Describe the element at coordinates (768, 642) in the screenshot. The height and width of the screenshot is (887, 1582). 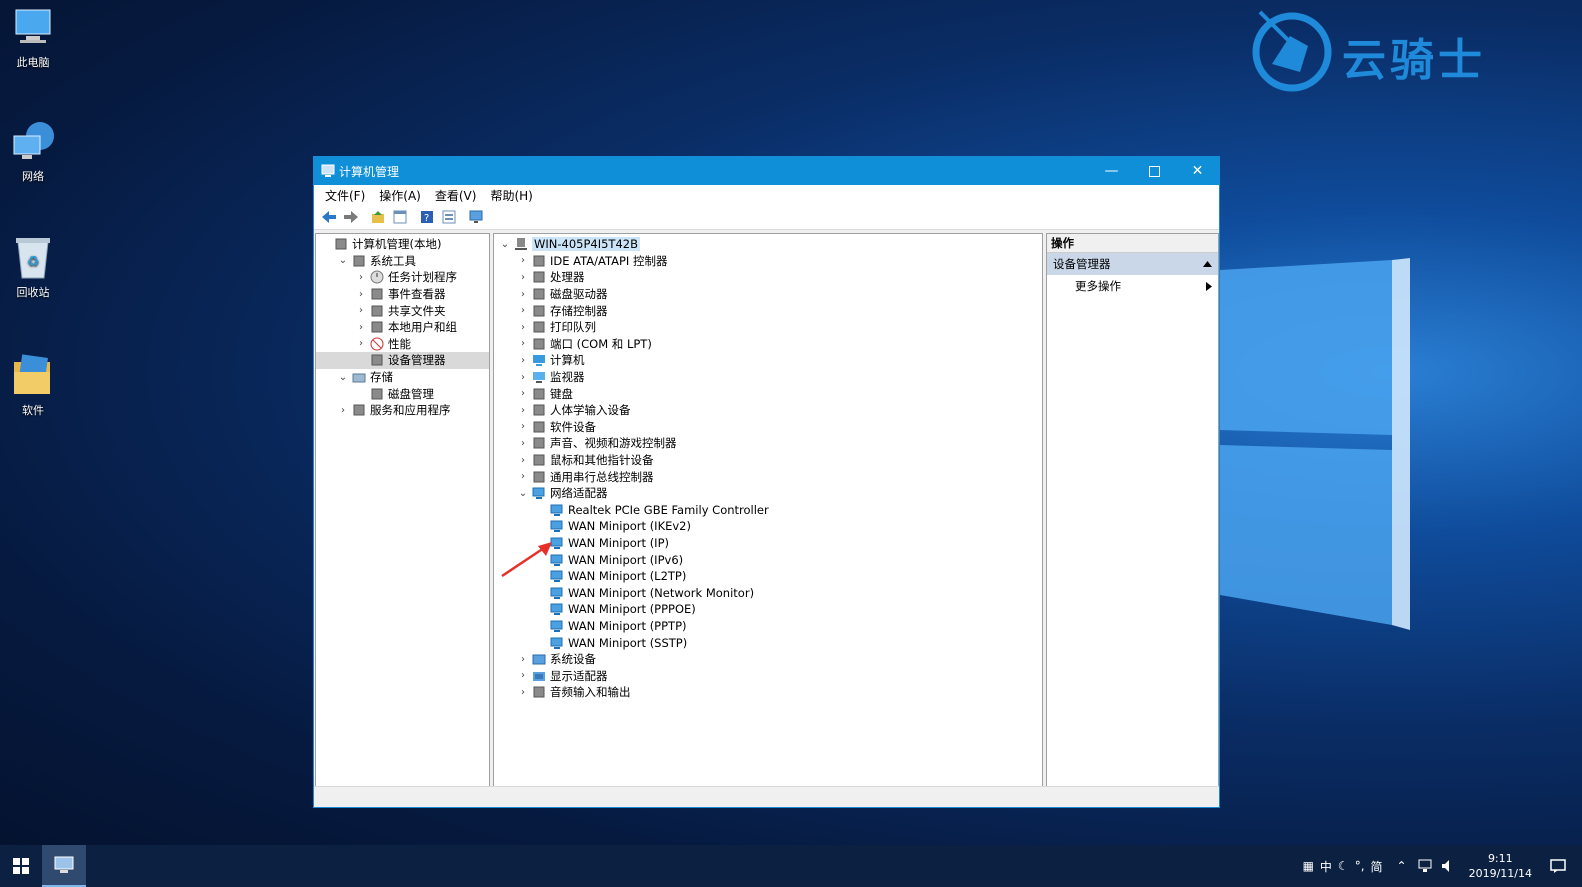
I see `tree-item: WAN Miniport (SSTP)` at that location.